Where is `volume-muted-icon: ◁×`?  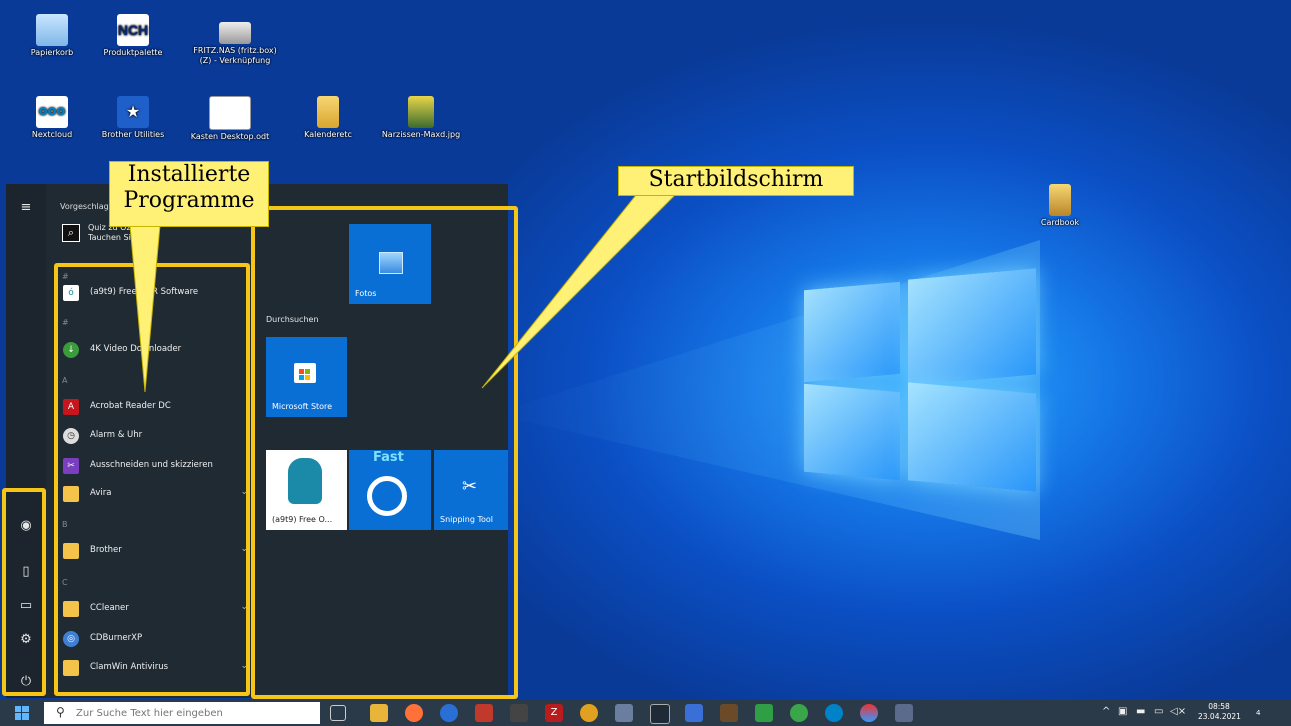 volume-muted-icon: ◁× is located at coordinates (1178, 711).